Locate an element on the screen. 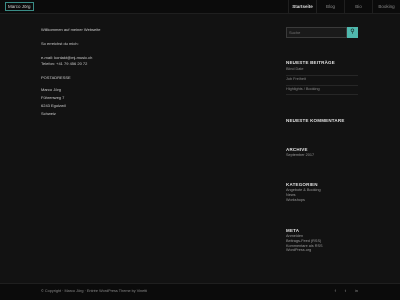 The height and width of the screenshot is (300, 400). twitter-icon: t is located at coordinates (345, 291).